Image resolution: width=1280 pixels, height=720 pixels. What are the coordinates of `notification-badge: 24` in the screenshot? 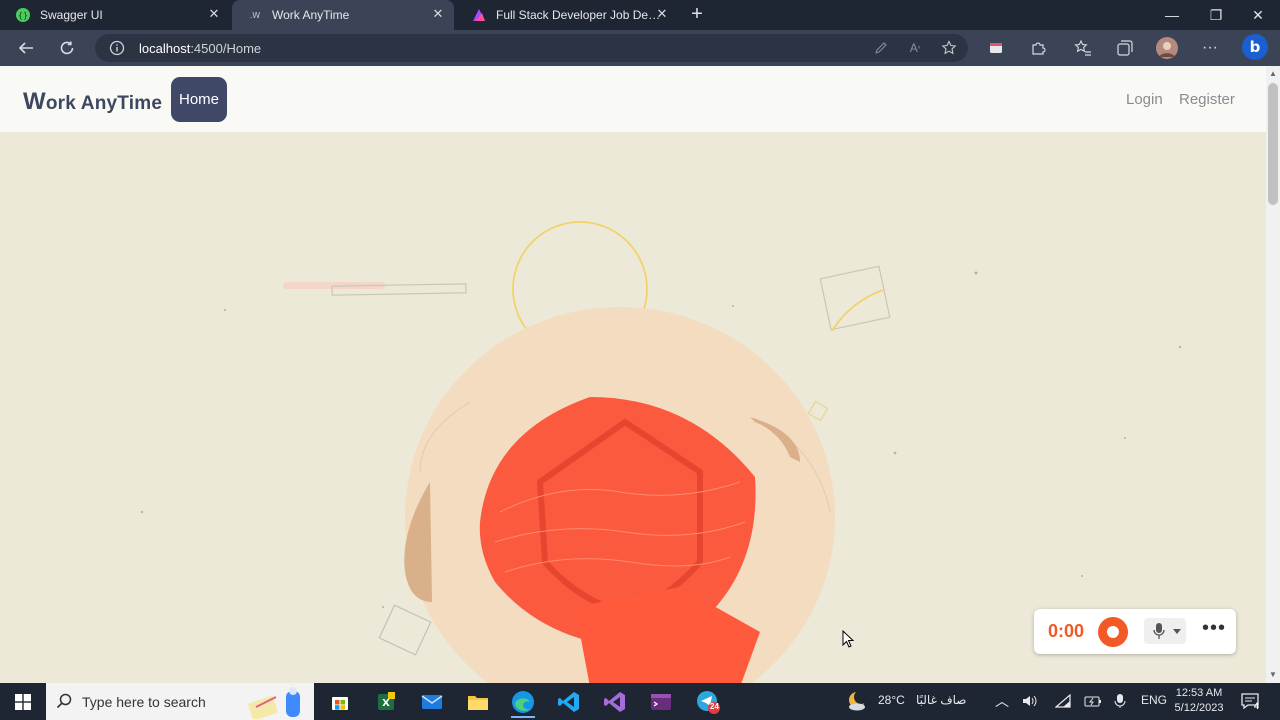 It's located at (714, 706).